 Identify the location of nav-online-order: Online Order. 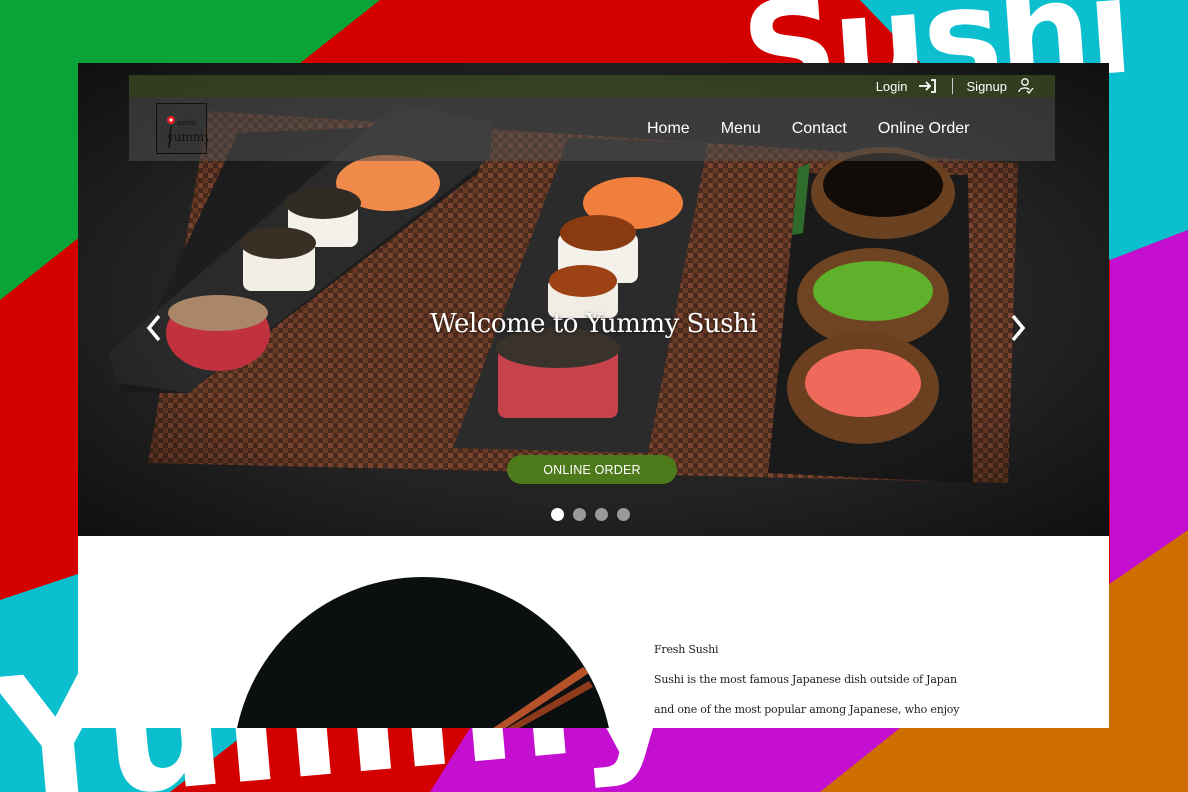
(924, 129).